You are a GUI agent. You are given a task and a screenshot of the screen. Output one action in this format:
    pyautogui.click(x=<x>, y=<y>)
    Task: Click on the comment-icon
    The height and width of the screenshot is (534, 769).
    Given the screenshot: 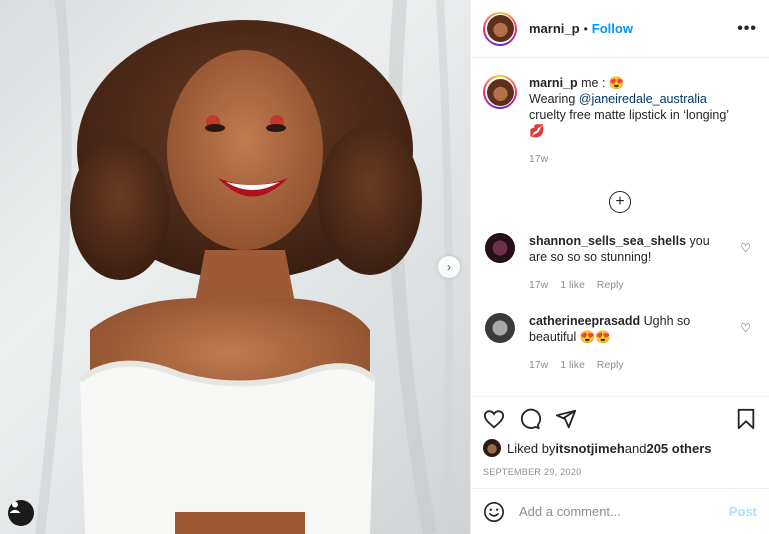 What is the action you would take?
    pyautogui.click(x=530, y=419)
    